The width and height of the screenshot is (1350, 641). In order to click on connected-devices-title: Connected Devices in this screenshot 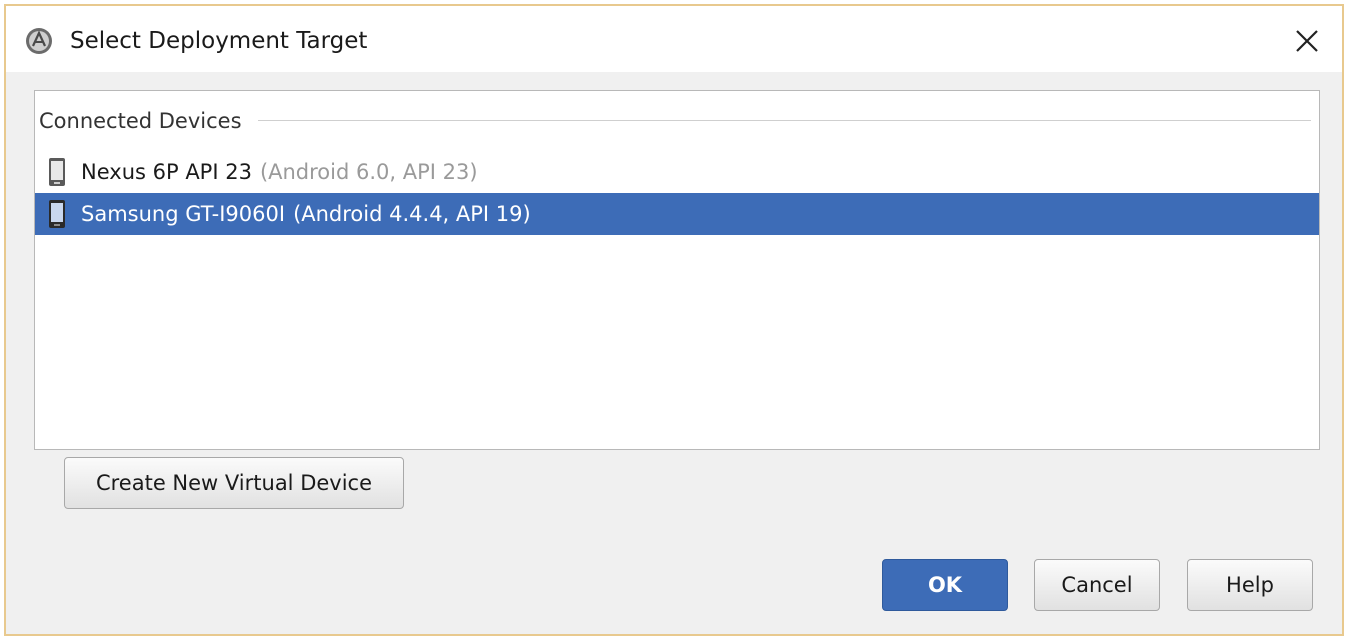, I will do `click(140, 121)`.